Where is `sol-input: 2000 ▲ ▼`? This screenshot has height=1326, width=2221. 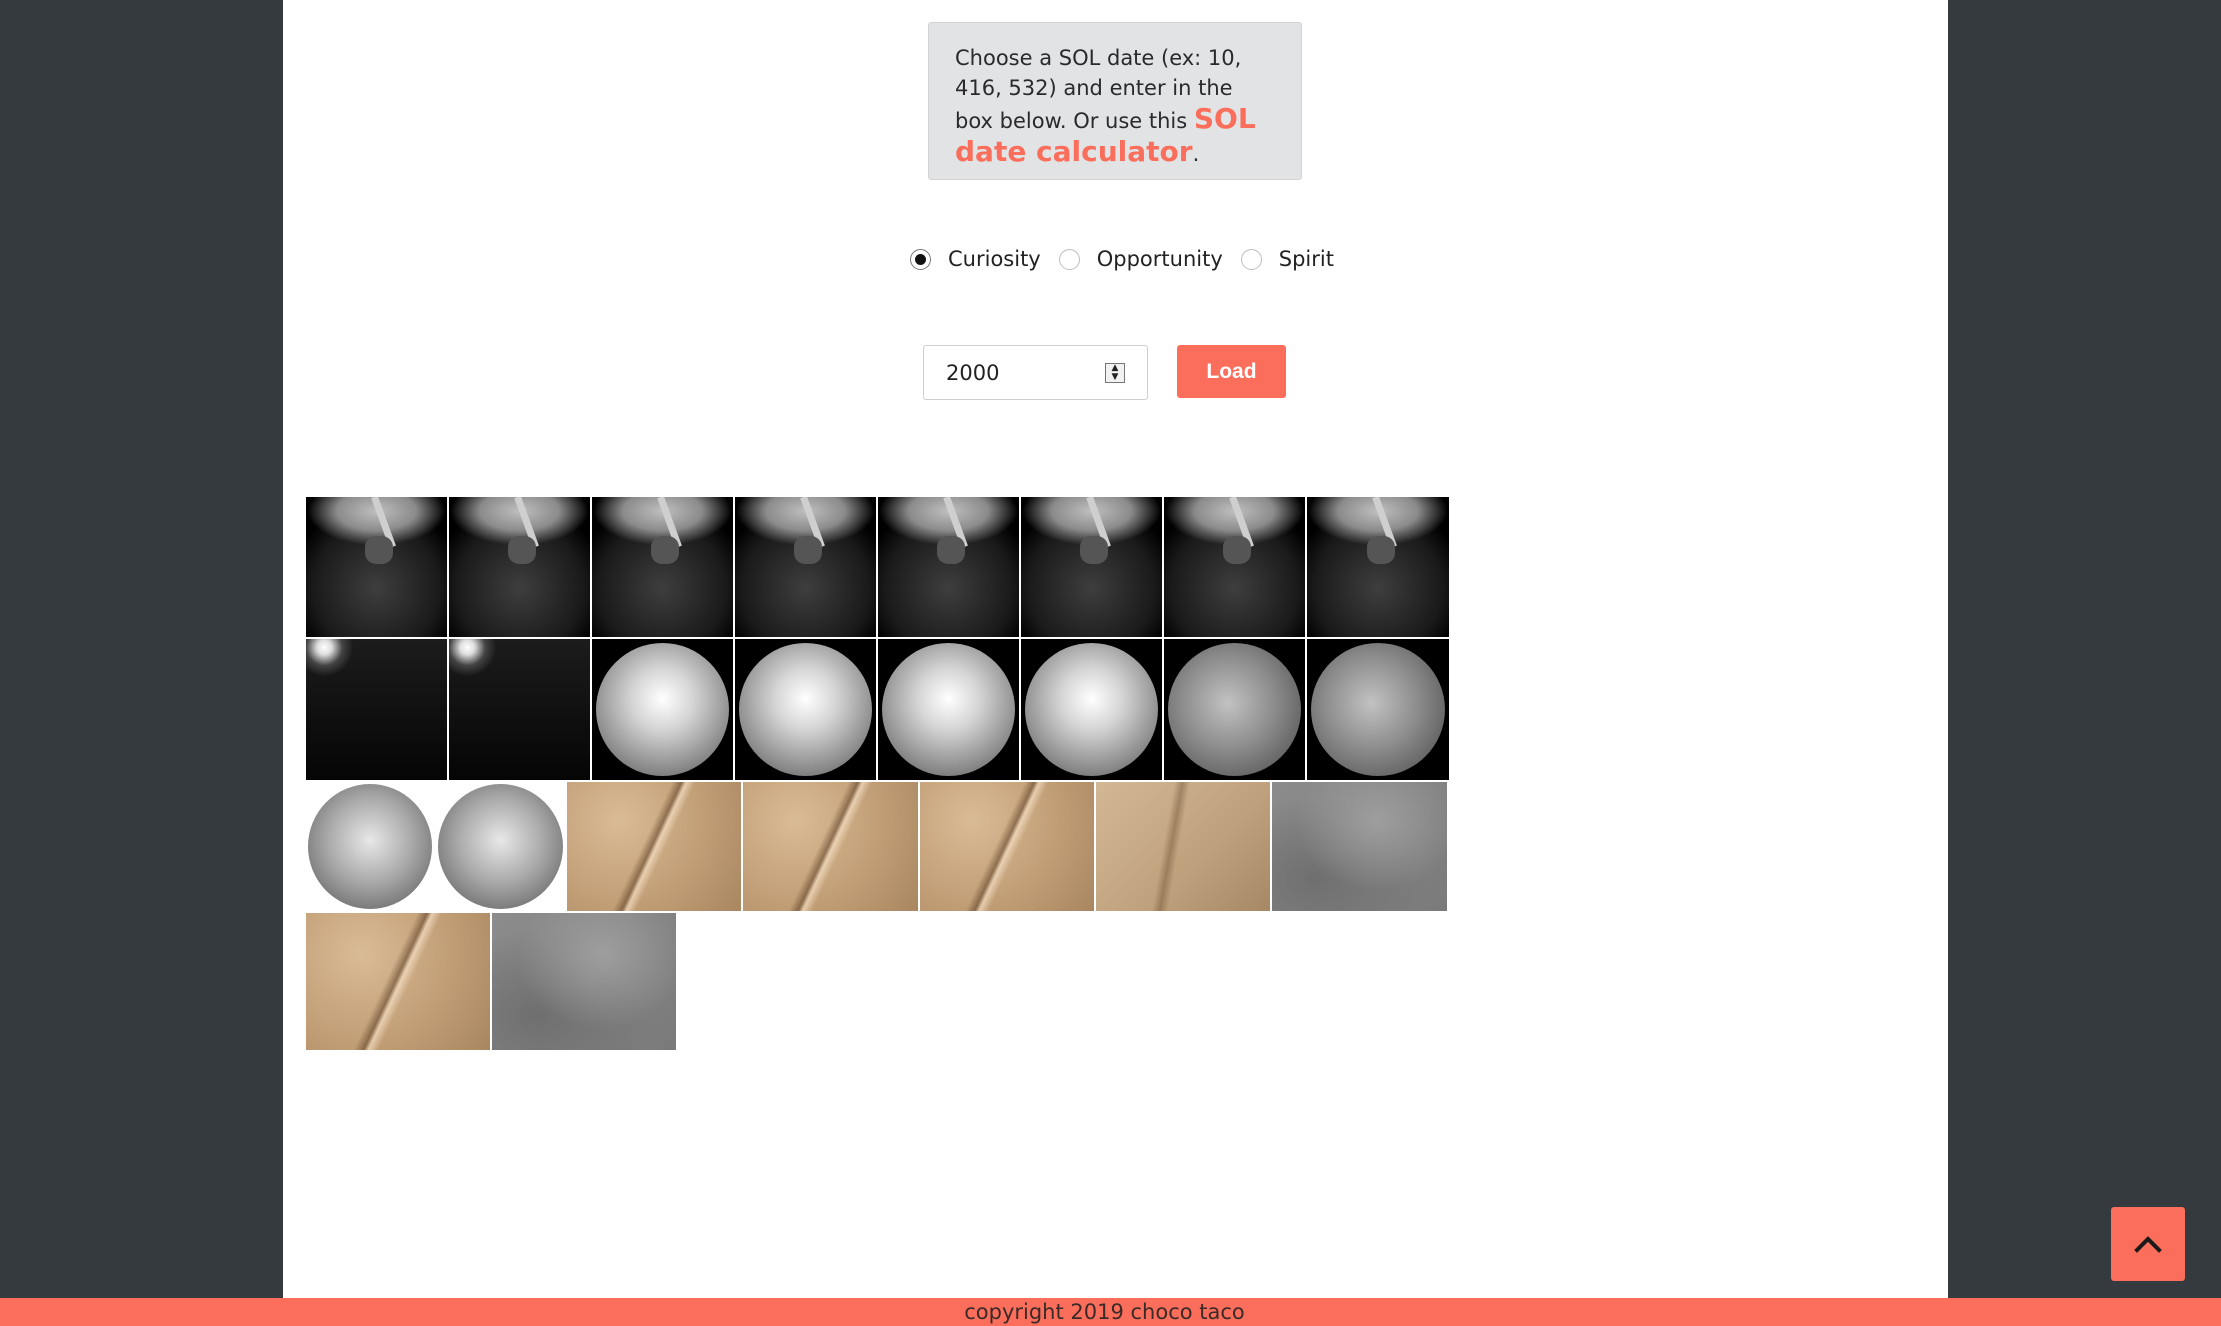 sol-input: 2000 ▲ ▼ is located at coordinates (1035, 372).